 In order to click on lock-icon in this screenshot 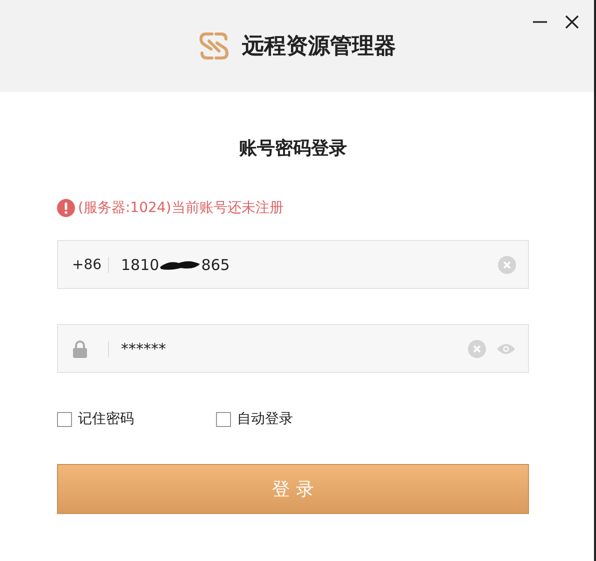, I will do `click(80, 349)`.